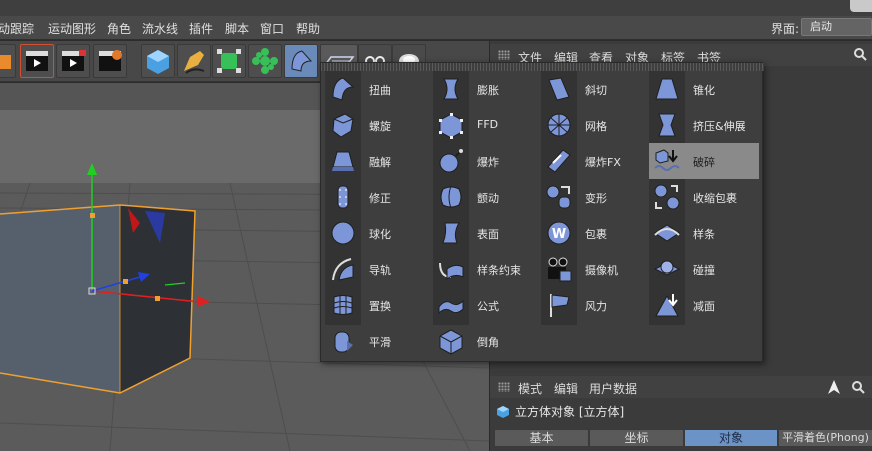  What do you see at coordinates (595, 233) in the screenshot?
I see `deformer-wrap: W 包裹` at bounding box center [595, 233].